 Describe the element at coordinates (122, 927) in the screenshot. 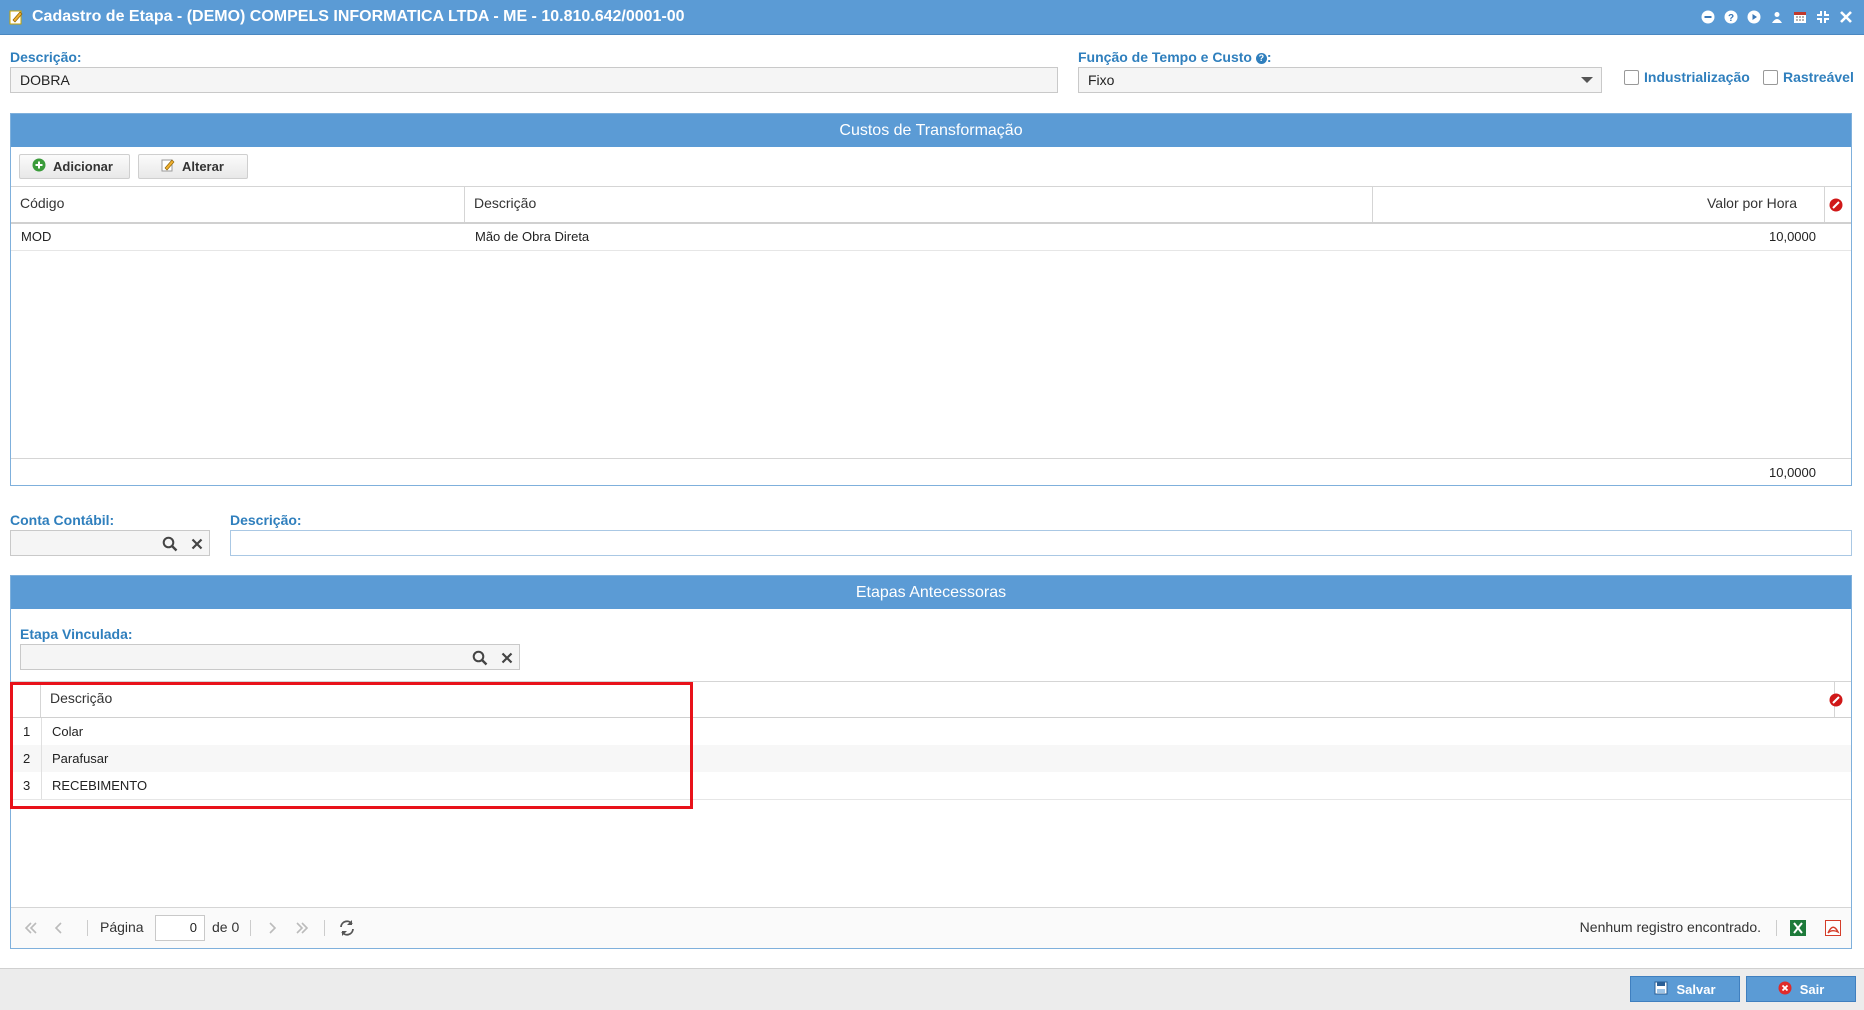

I see `page-label: Página` at that location.